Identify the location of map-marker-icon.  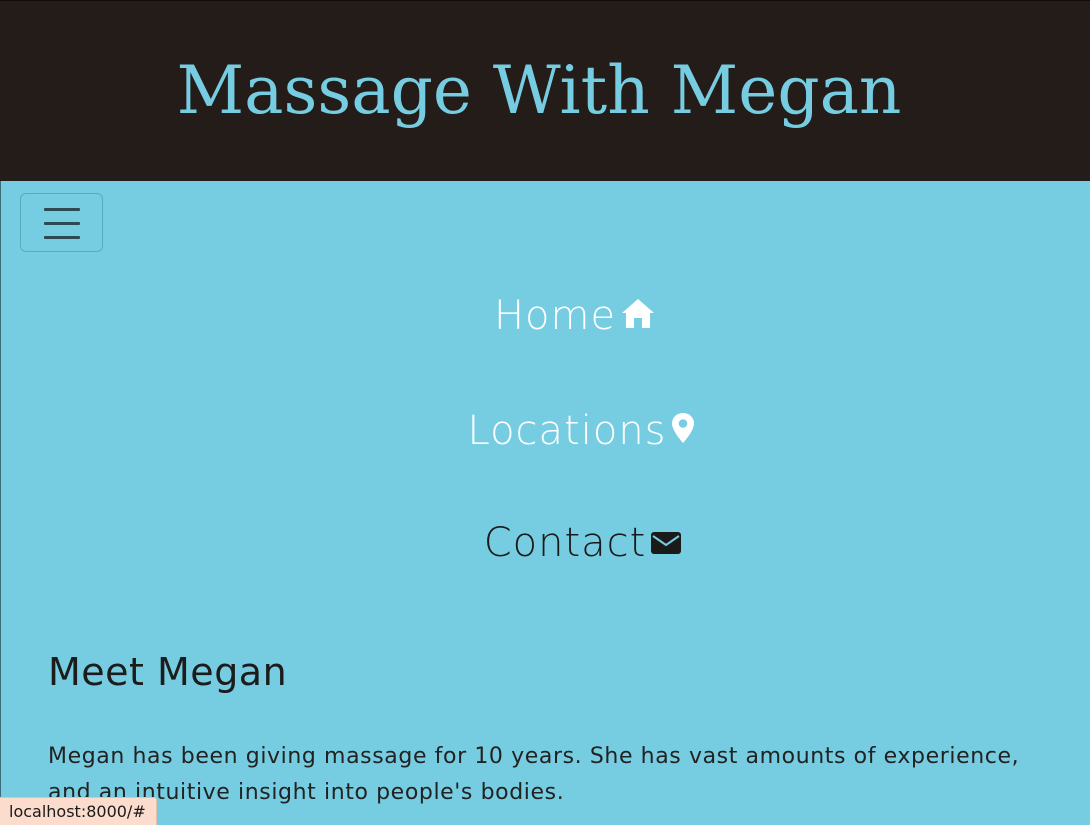
(683, 431).